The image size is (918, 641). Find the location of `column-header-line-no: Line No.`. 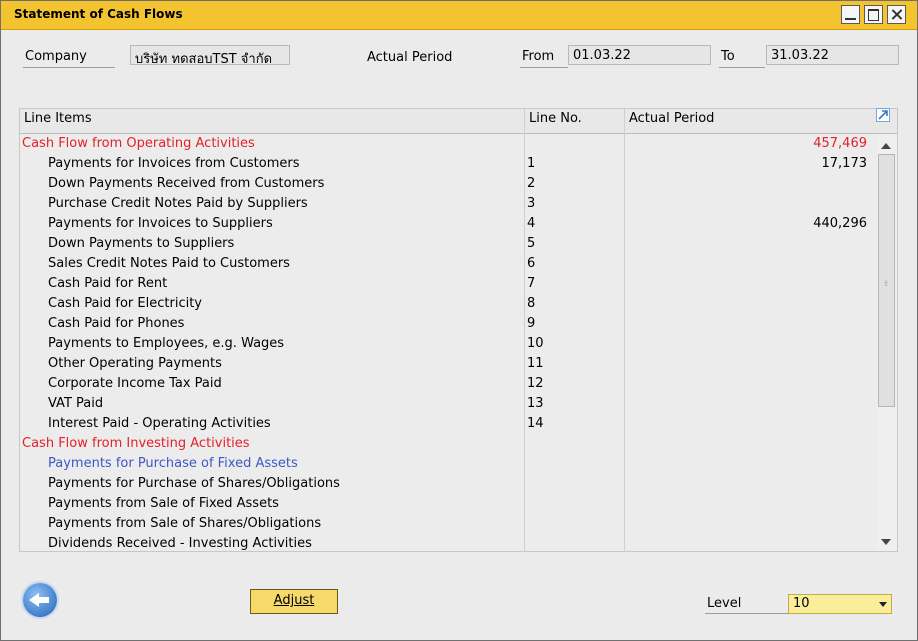

column-header-line-no: Line No. is located at coordinates (555, 118).